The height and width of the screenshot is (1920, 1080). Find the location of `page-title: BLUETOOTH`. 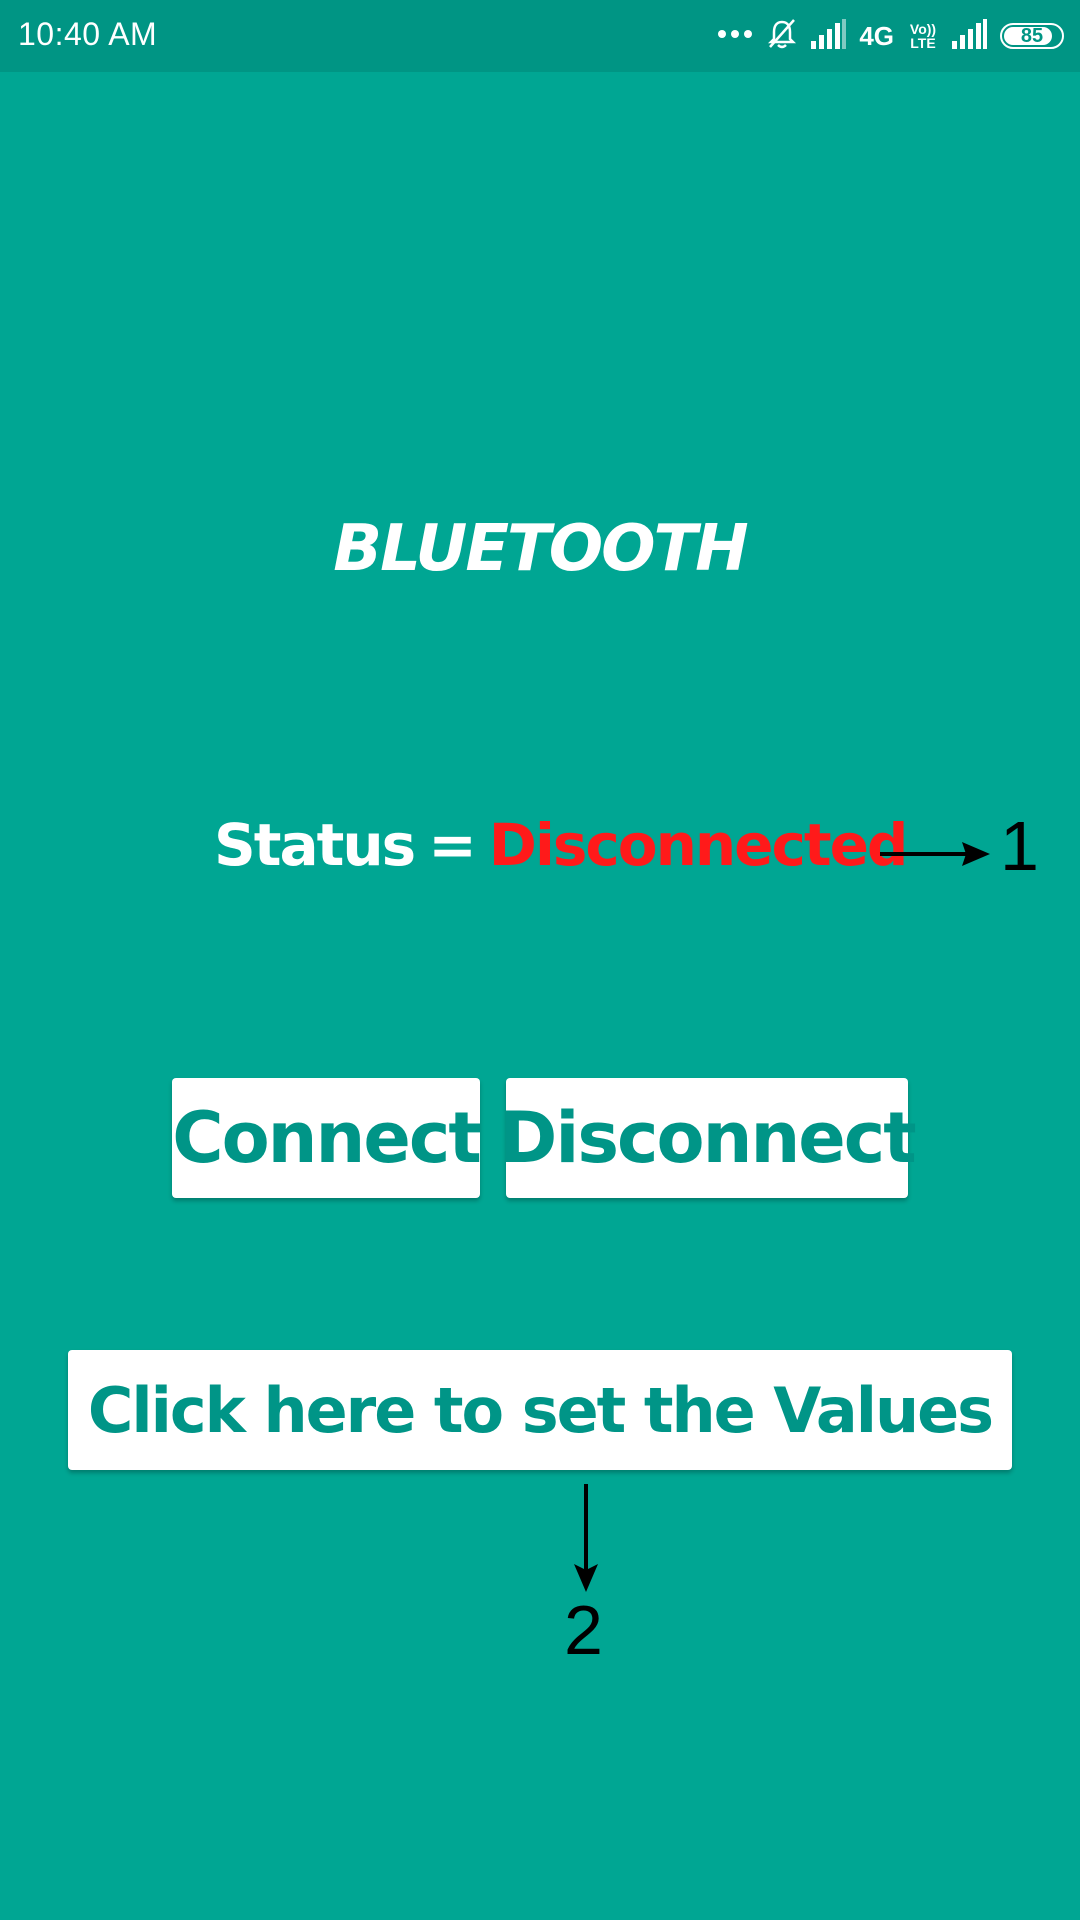

page-title: BLUETOOTH is located at coordinates (540, 549).